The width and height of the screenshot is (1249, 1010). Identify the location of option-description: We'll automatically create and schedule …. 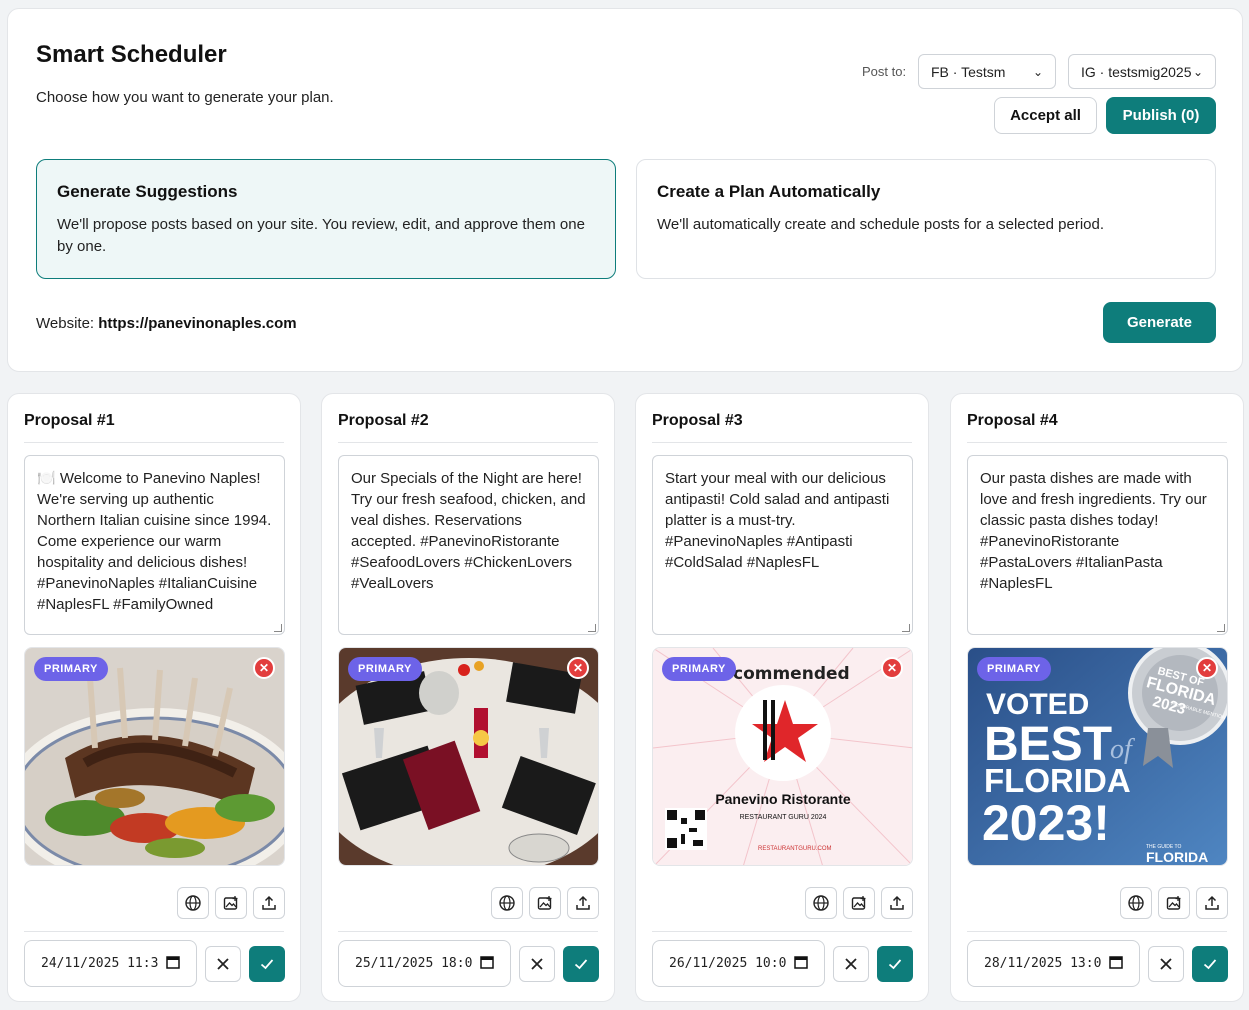
(880, 224).